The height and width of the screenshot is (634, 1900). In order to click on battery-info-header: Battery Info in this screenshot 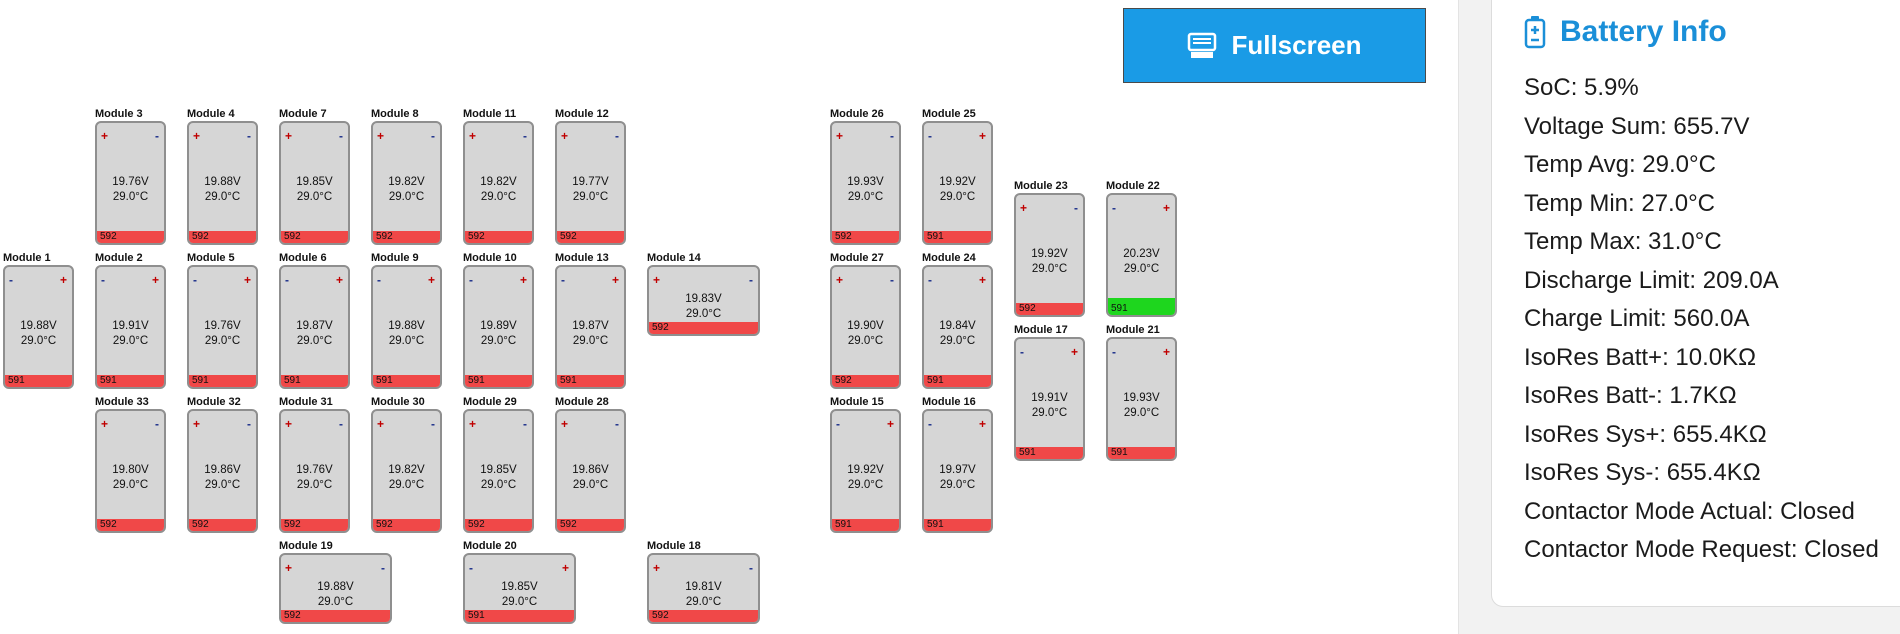, I will do `click(1625, 32)`.